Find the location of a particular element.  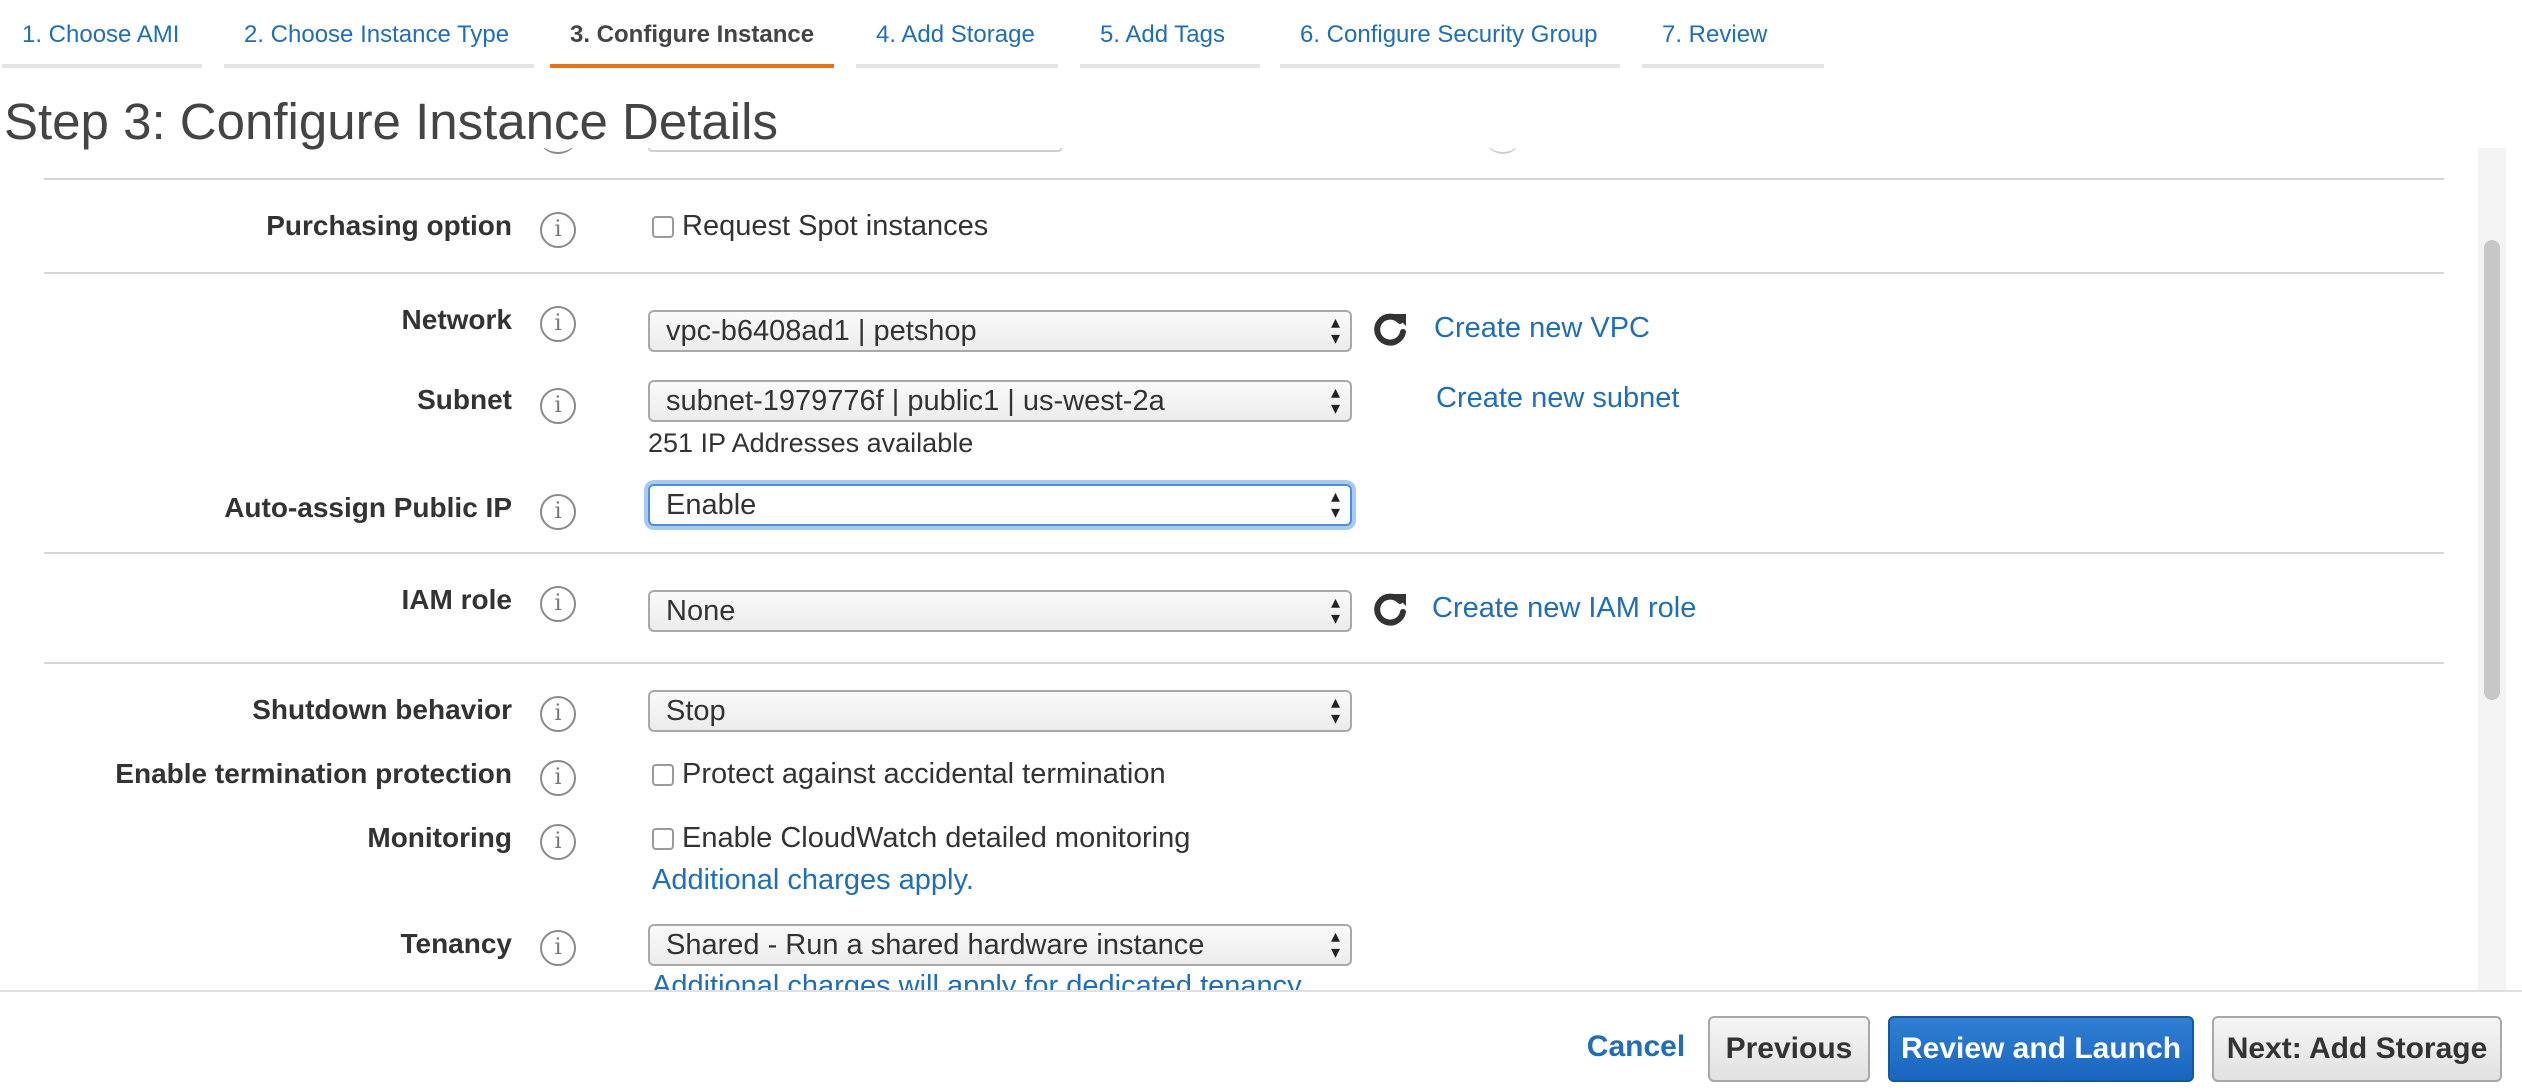

cancel-button: Cancel is located at coordinates (1636, 1049).